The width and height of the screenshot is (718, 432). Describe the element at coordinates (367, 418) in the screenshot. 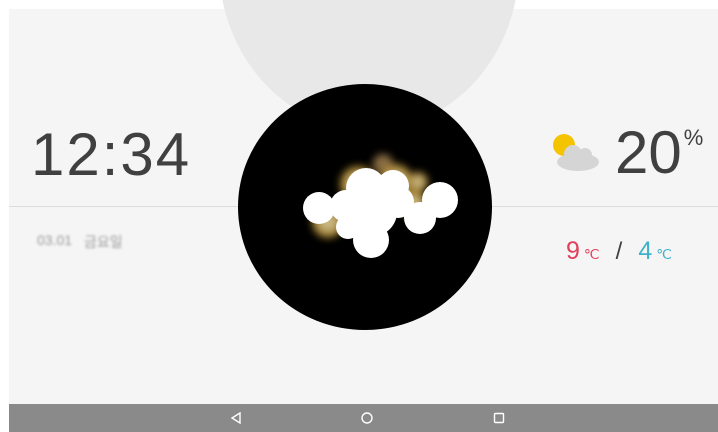

I see `home-circle-icon` at that location.